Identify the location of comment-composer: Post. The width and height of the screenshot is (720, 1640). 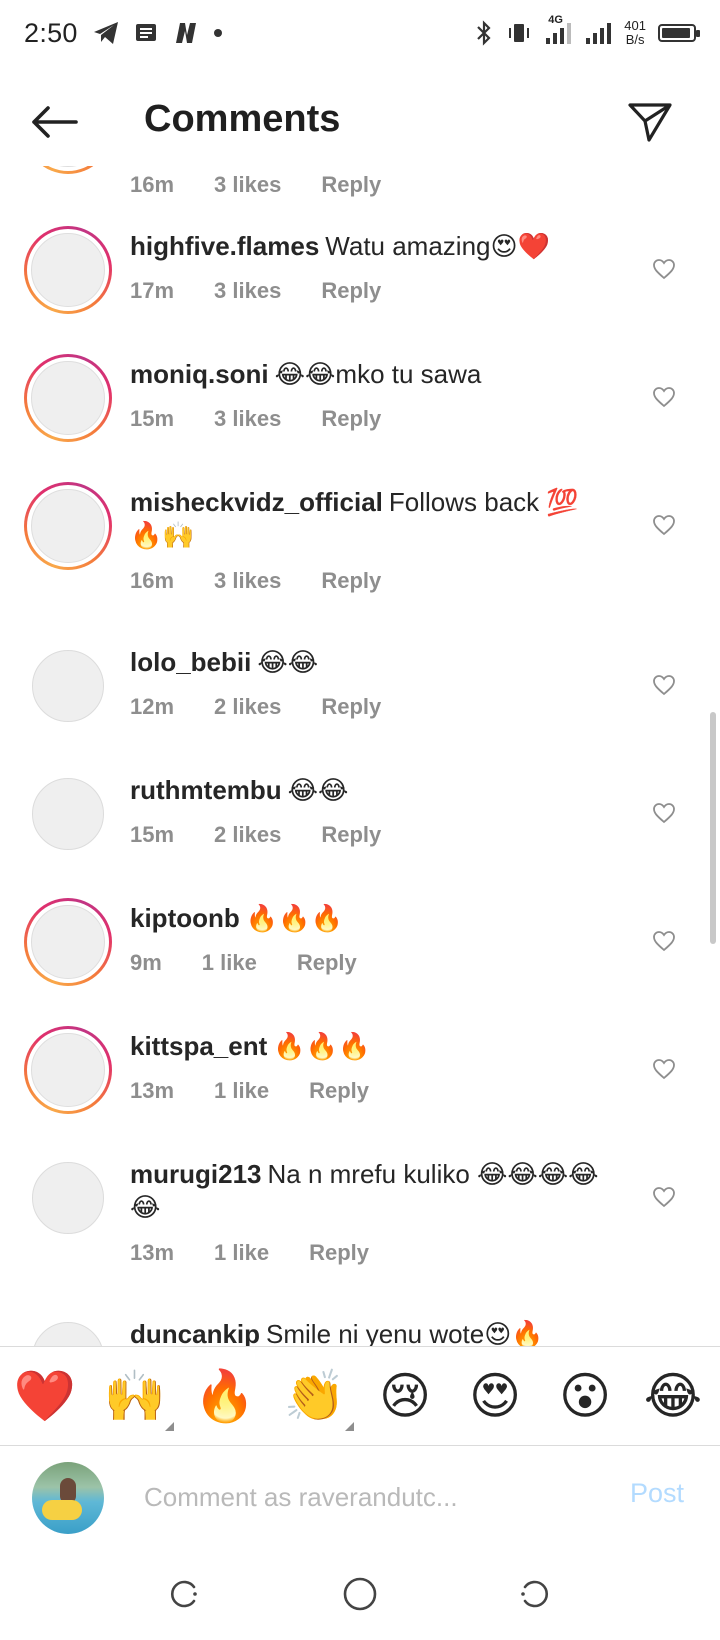
(360, 1498).